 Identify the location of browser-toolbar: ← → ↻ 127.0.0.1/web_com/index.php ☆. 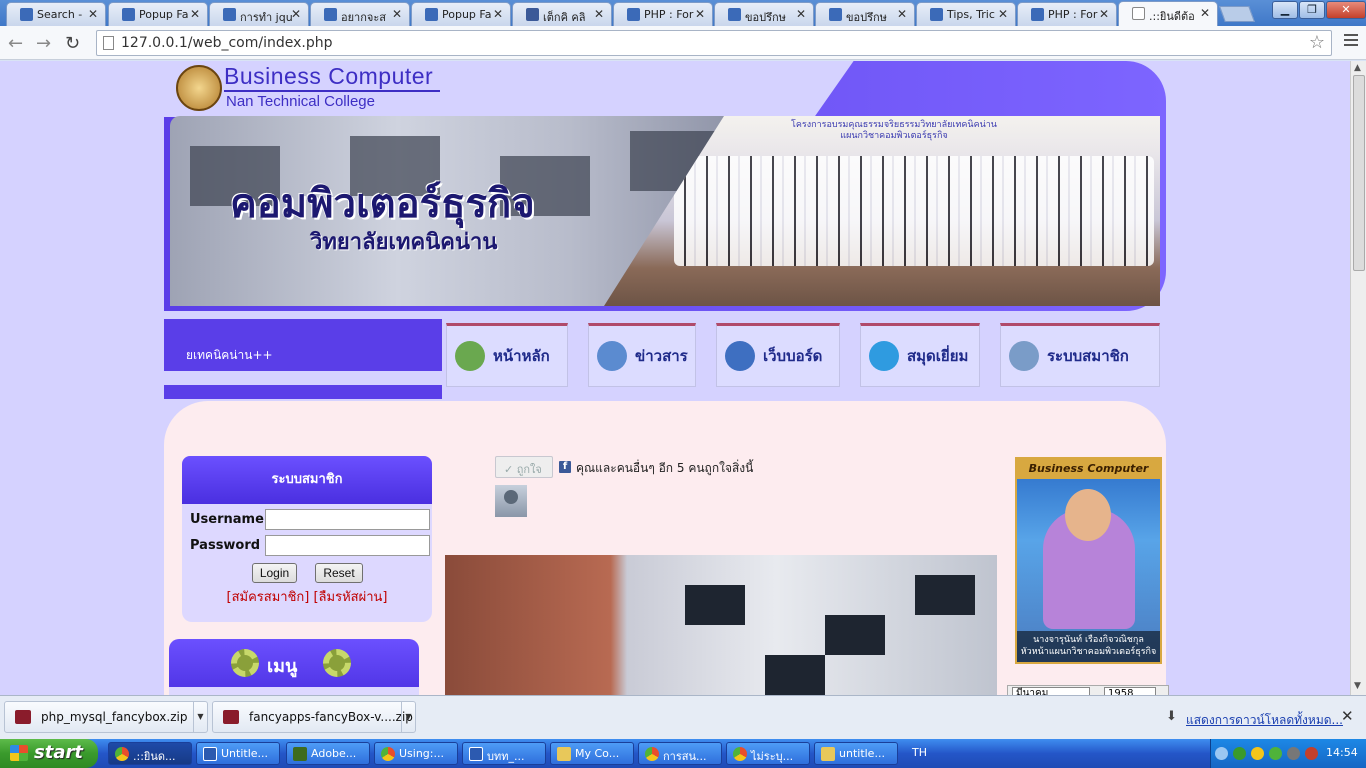
(683, 43).